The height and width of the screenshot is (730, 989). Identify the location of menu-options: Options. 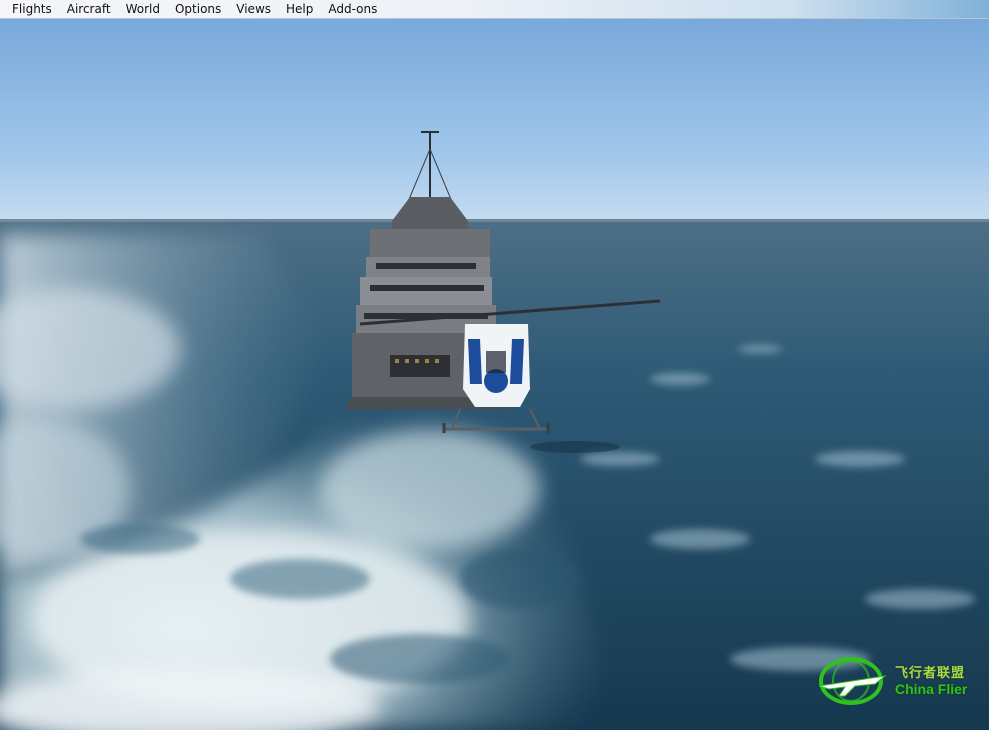
(197, 9).